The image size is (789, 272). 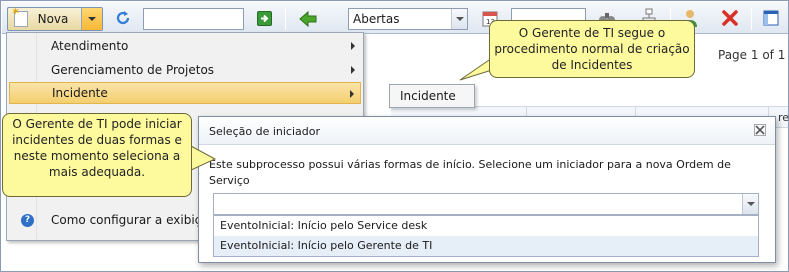 I want to click on new-dropdown-arrow, so click(x=91, y=19).